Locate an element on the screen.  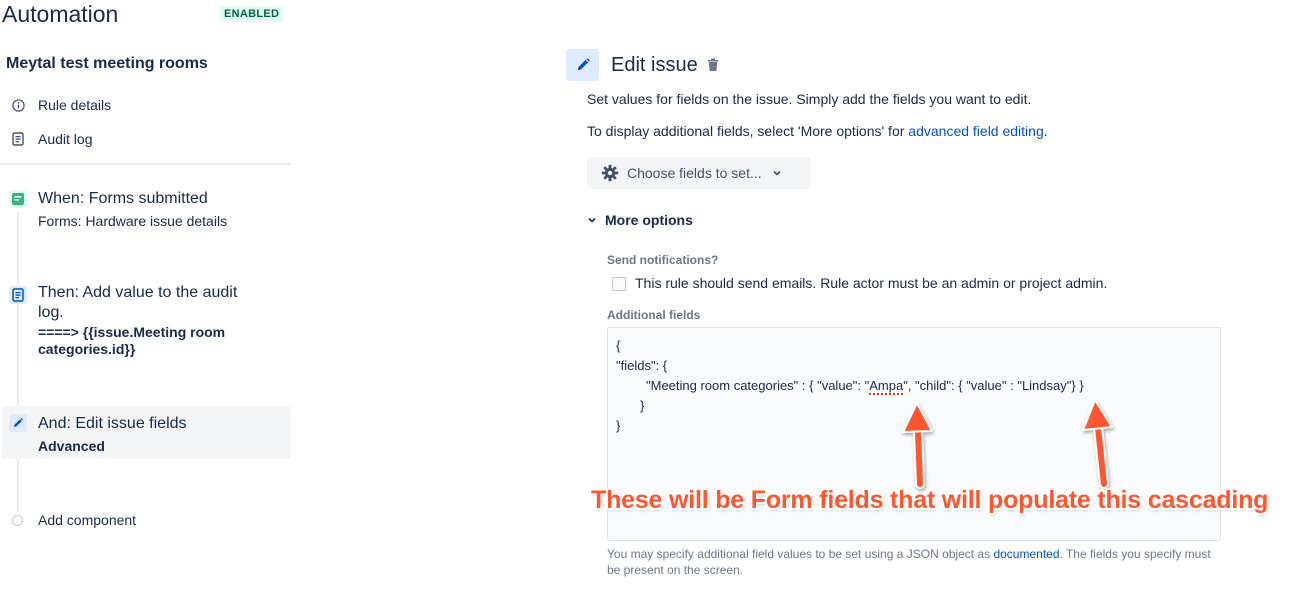
rule-name: Meytal test meeting rooms is located at coordinates (107, 63).